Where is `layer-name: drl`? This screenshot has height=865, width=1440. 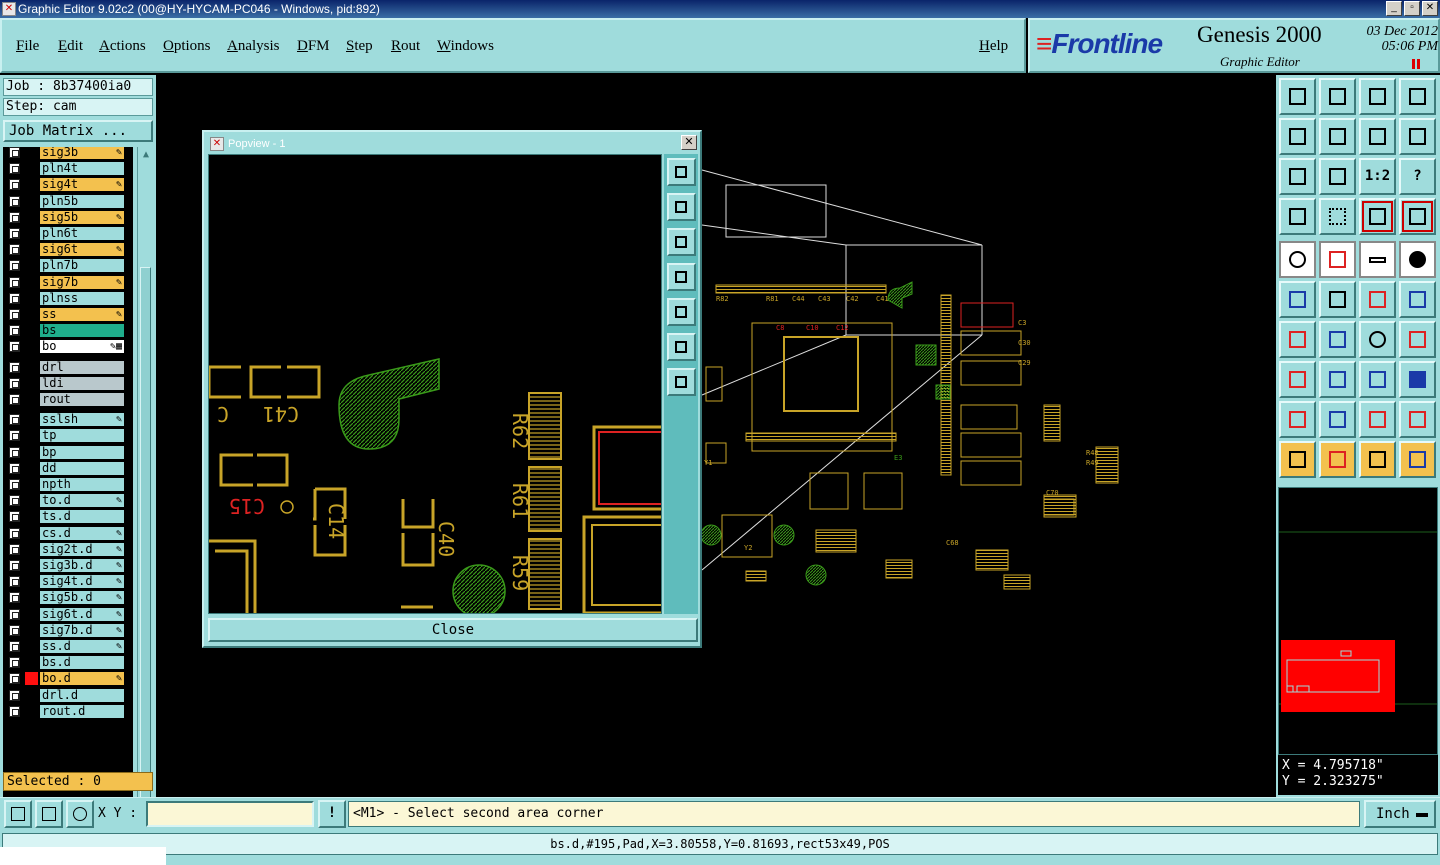 layer-name: drl is located at coordinates (82, 367).